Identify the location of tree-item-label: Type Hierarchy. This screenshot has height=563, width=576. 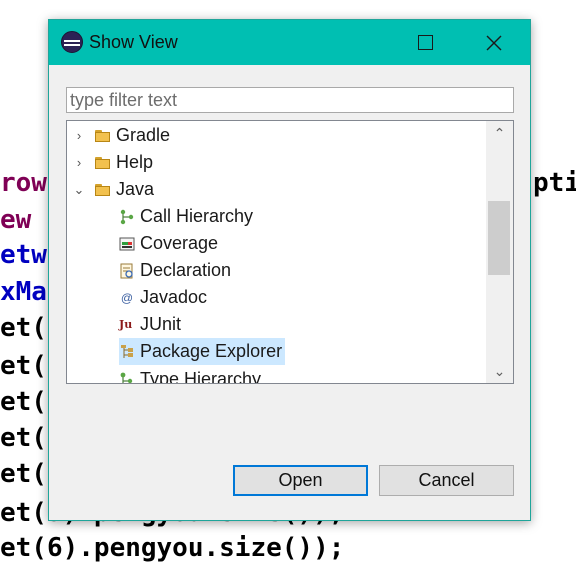
(201, 376).